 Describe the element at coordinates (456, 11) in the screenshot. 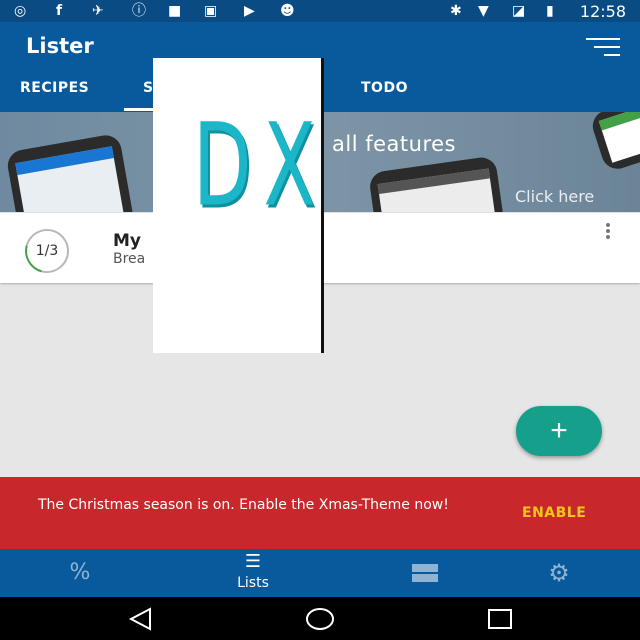

I see `bluetooth-icon: ✱` at that location.